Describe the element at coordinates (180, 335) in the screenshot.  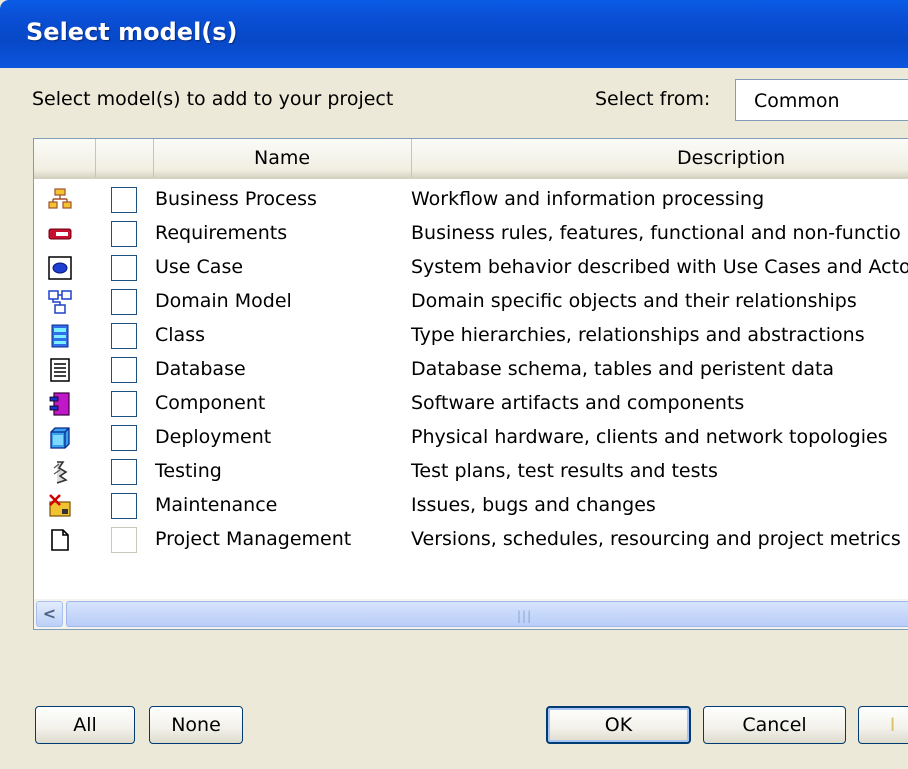
I see `row-name: Class` at that location.